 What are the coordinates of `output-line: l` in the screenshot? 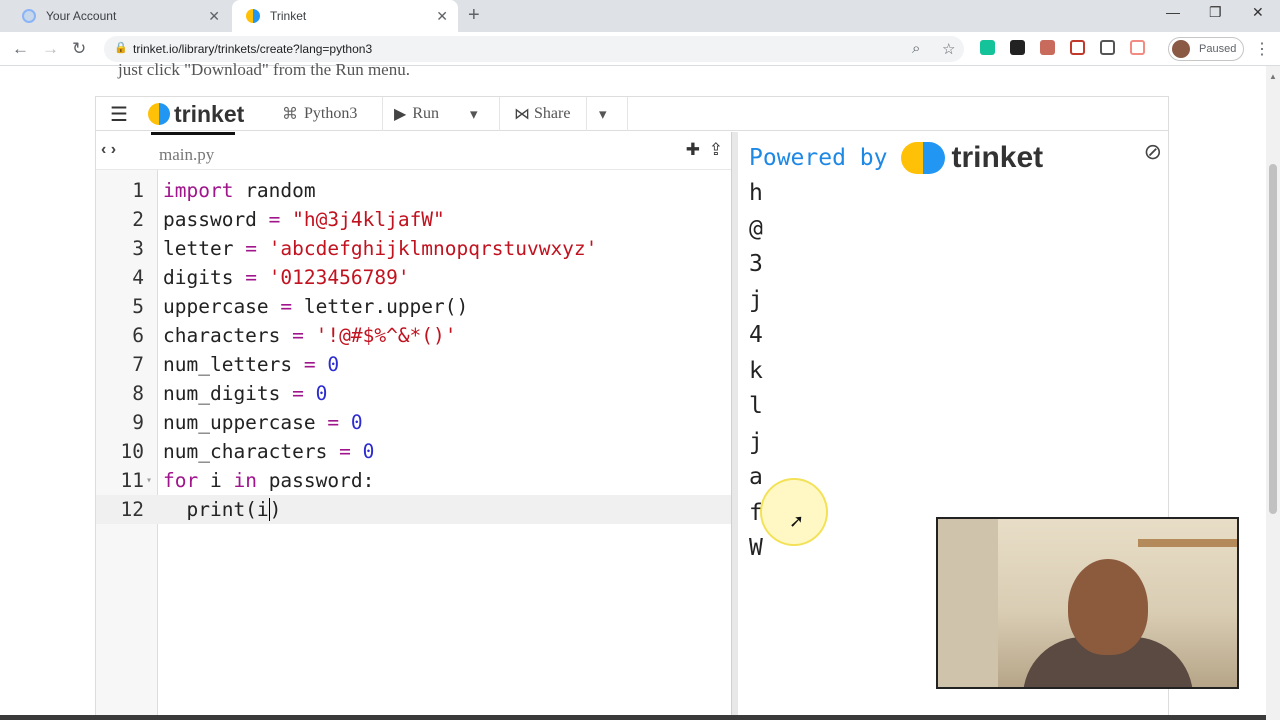 It's located at (756, 406).